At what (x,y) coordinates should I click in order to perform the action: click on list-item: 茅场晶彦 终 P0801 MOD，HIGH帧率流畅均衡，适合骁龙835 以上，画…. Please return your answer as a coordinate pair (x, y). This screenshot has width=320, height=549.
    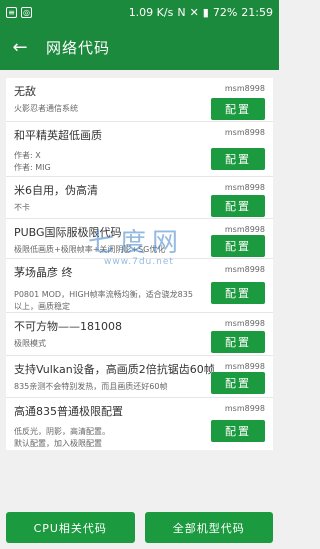
    Looking at the image, I should click on (139, 286).